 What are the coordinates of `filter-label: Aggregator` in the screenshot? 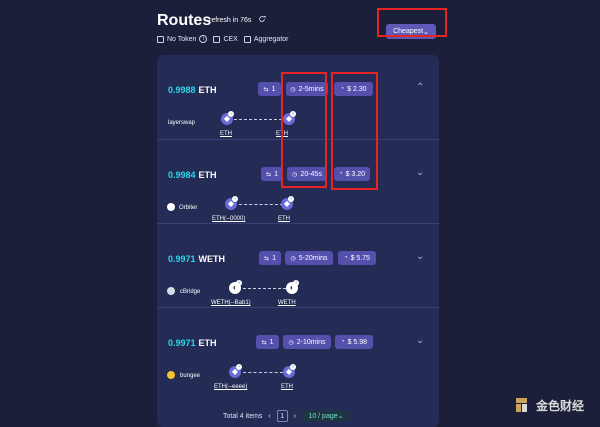 It's located at (271, 39).